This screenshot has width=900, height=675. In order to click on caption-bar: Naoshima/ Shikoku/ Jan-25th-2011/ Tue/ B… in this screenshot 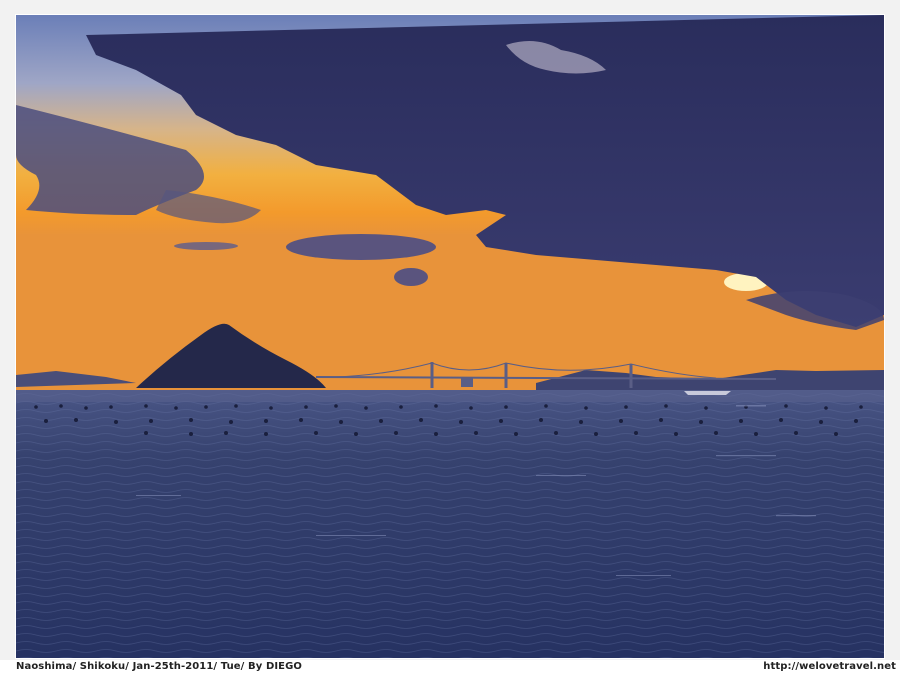, I will do `click(450, 667)`.